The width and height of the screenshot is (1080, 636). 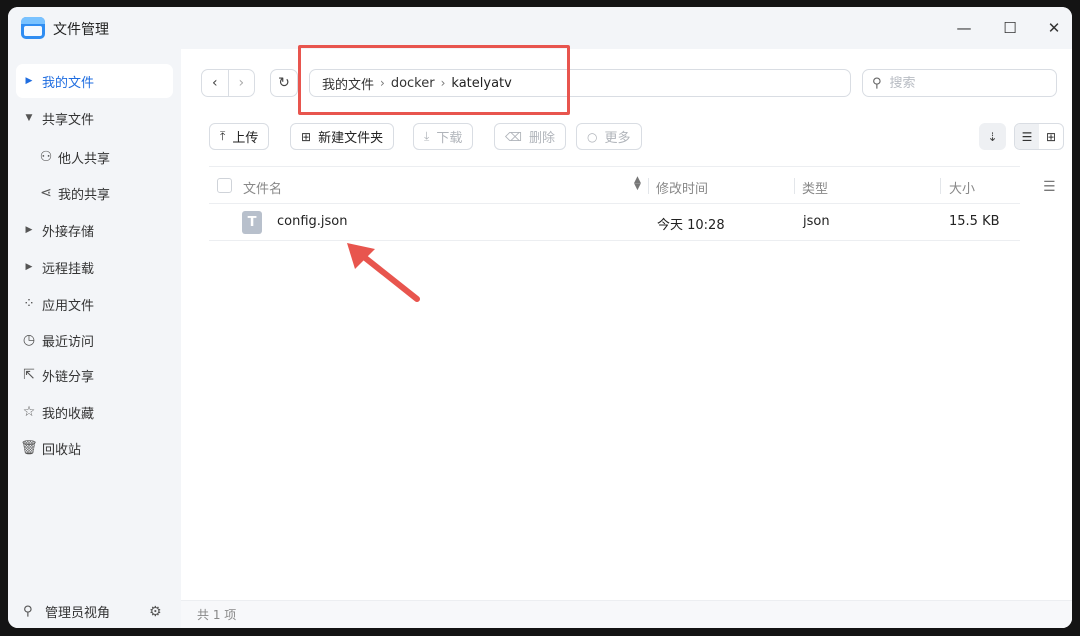 What do you see at coordinates (62, 450) in the screenshot?
I see `sidebar-item-label: 回收站` at bounding box center [62, 450].